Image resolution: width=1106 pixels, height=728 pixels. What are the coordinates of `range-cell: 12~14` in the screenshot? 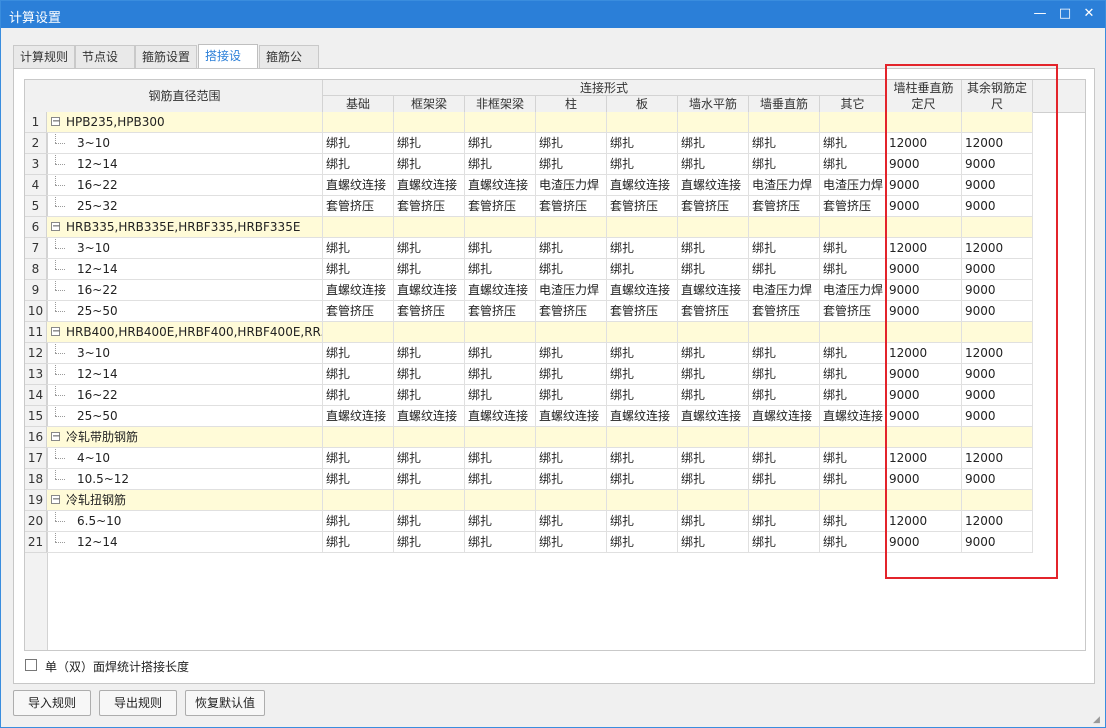 It's located at (185, 542).